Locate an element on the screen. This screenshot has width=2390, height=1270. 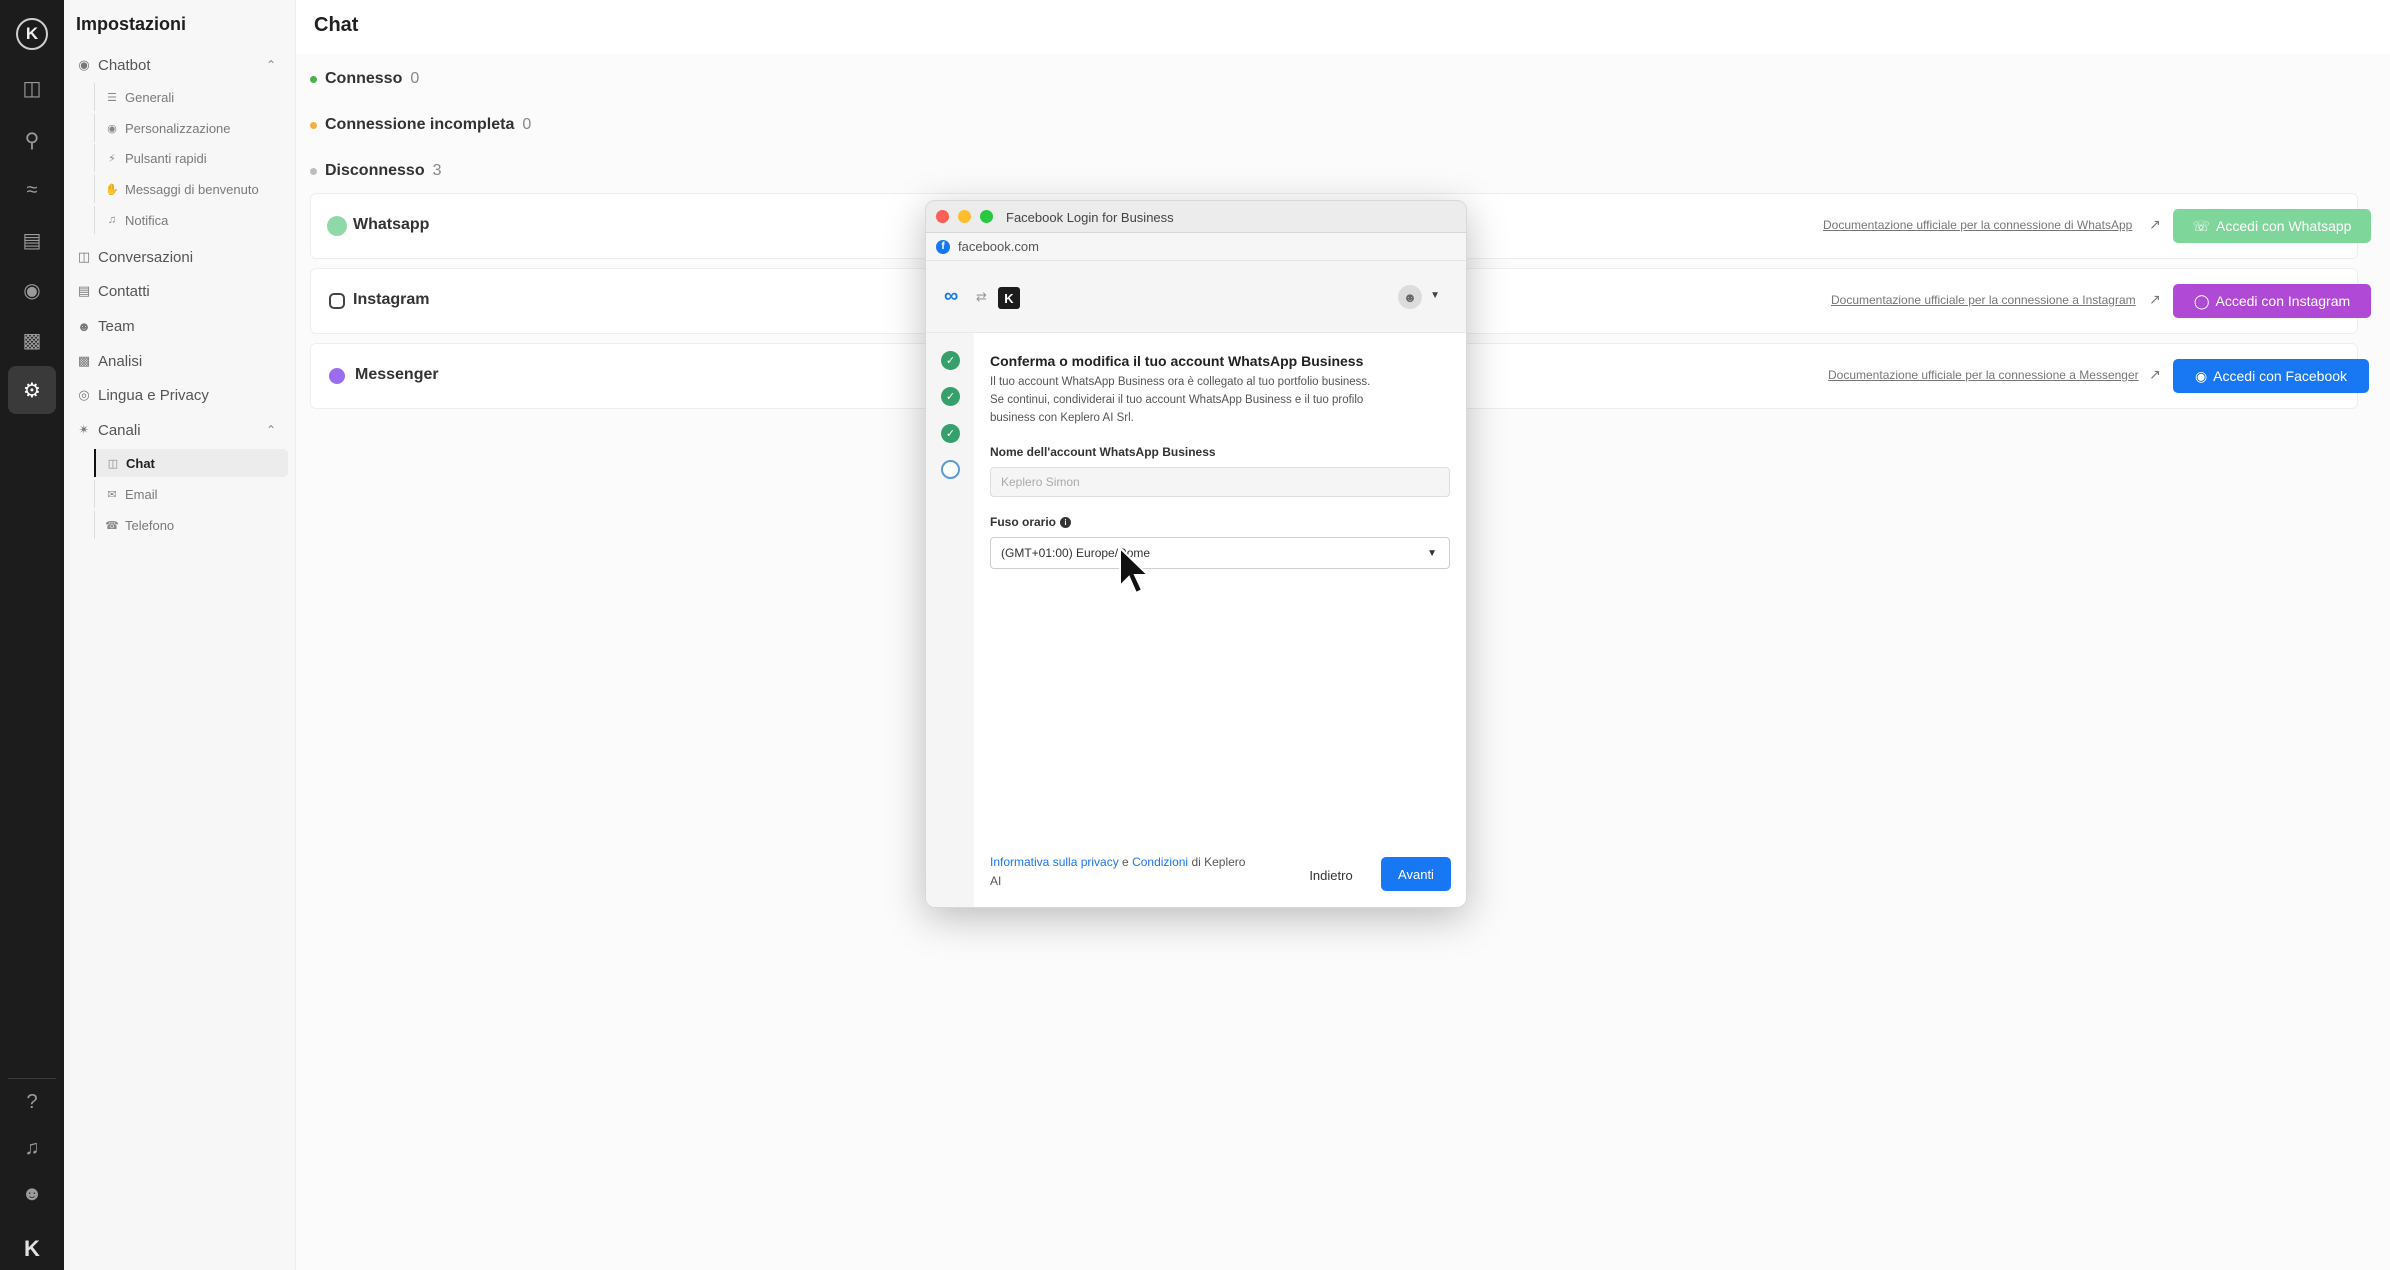
sidebar-item-label: Canali is located at coordinates (119, 430).